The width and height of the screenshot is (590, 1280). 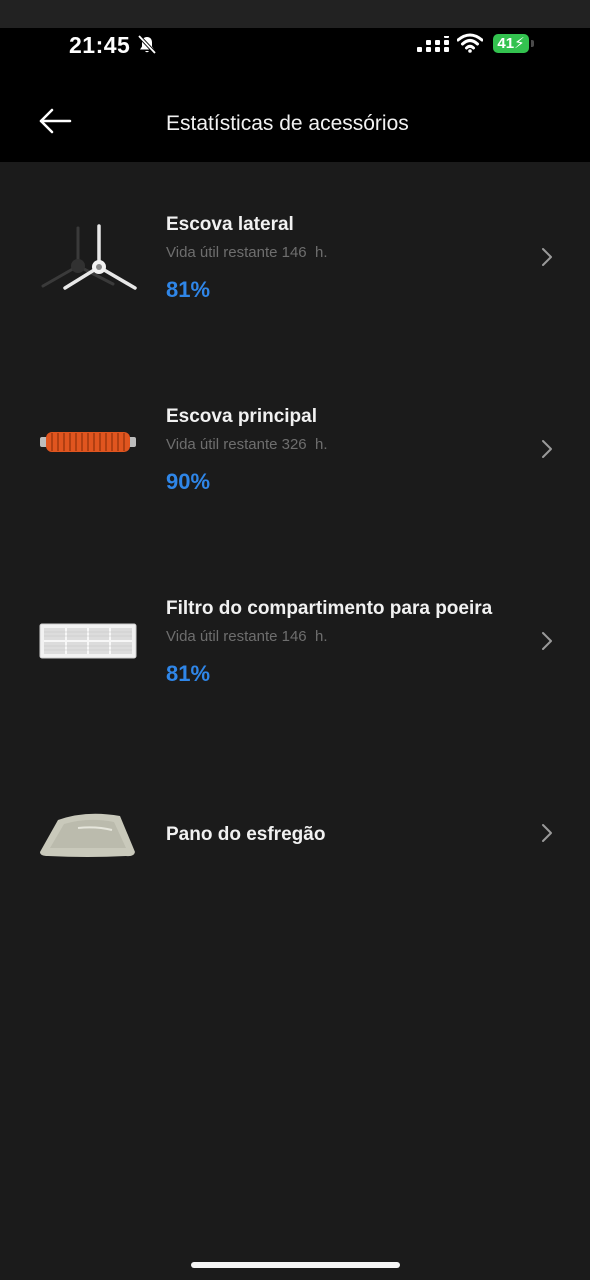 What do you see at coordinates (88, 641) in the screenshot?
I see `dust-filter-image` at bounding box center [88, 641].